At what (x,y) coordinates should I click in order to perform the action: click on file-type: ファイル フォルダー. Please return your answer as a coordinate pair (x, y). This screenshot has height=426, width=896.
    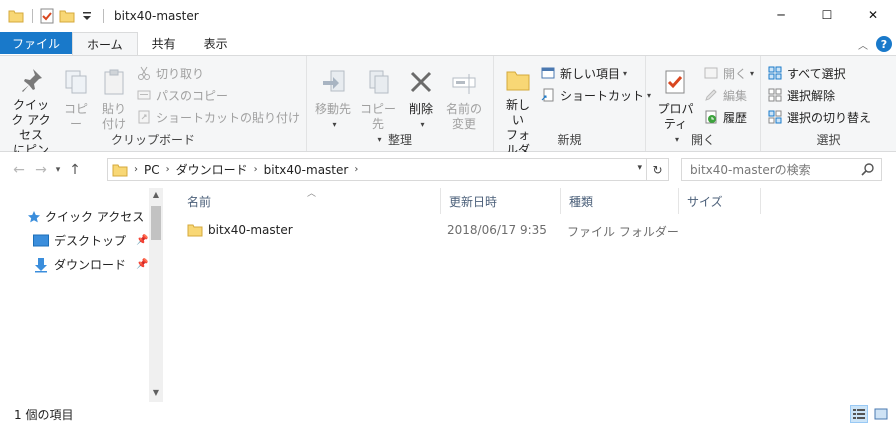
    Looking at the image, I should click on (623, 232).